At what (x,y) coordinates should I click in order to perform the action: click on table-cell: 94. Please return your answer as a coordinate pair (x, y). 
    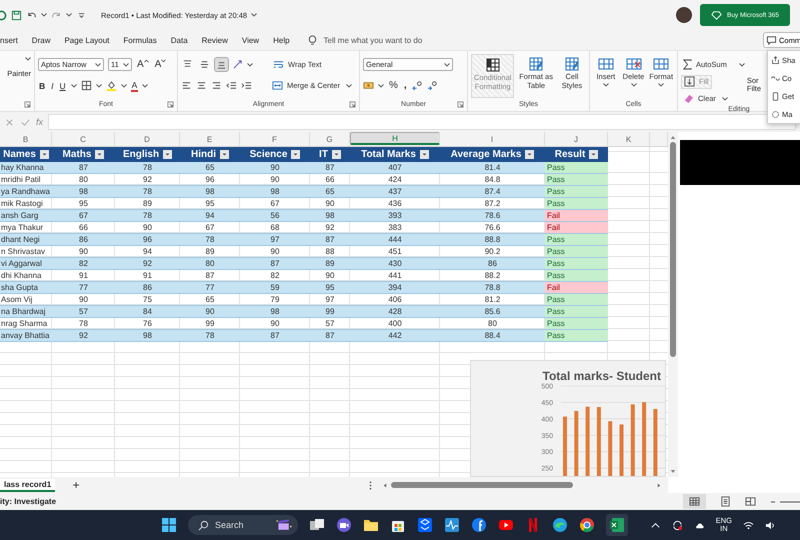
    Looking at the image, I should click on (210, 216).